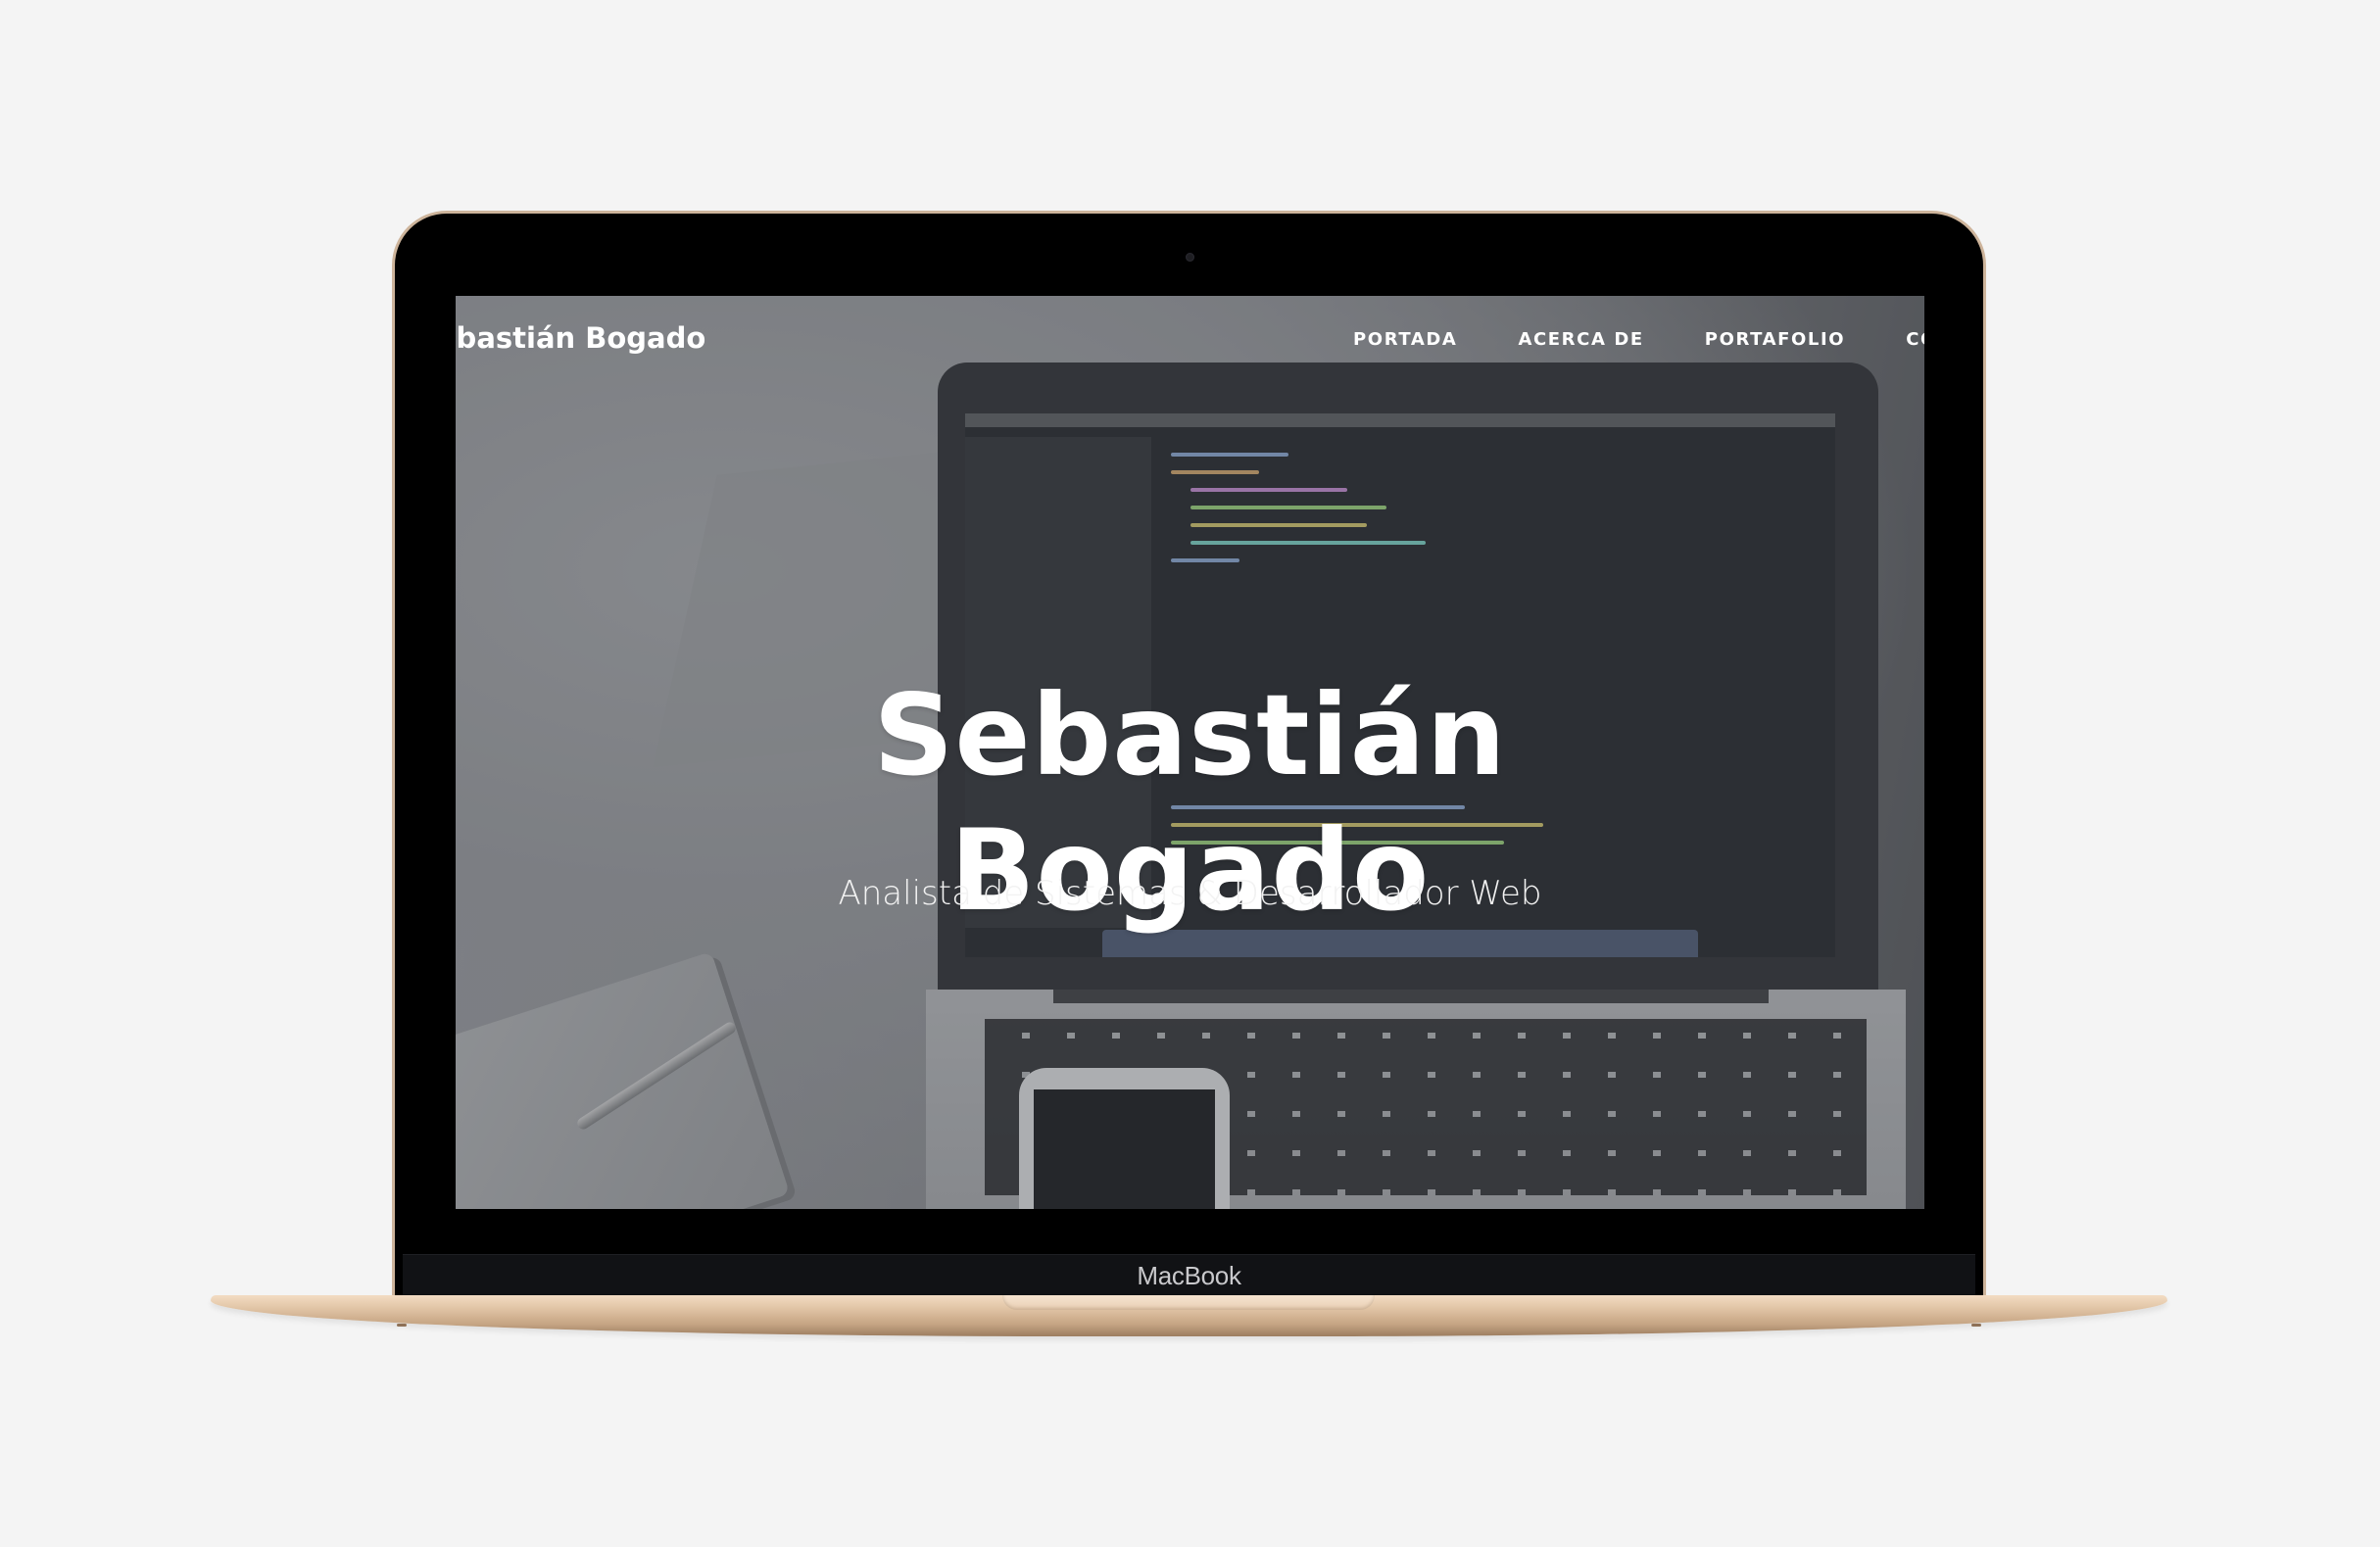 The image size is (2380, 1547). I want to click on lid-opening-notch, so click(1188, 1302).